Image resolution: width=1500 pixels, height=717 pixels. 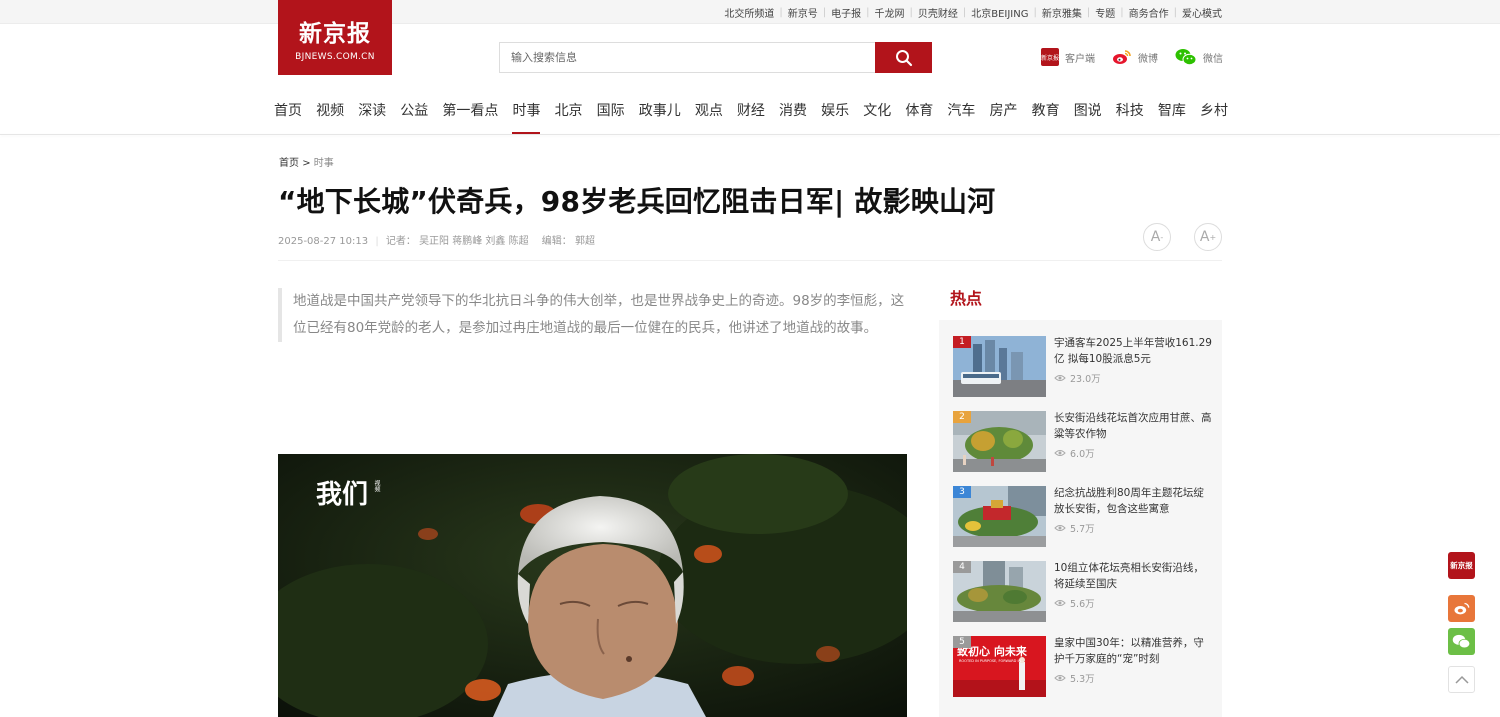 I want to click on meta-divider, so click(x=750, y=260).